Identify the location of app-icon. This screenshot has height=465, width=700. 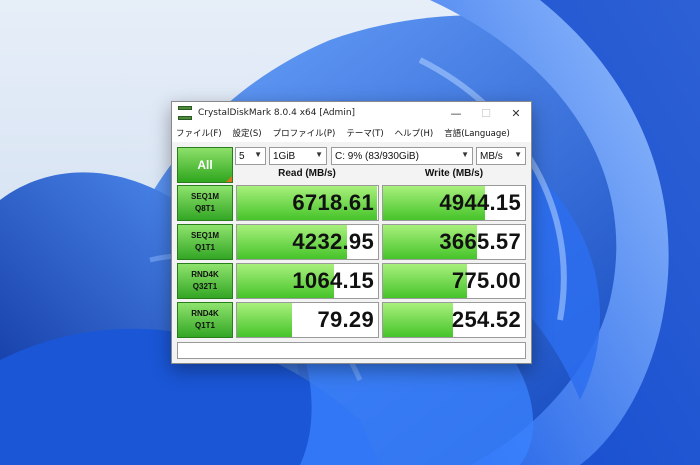
(185, 113).